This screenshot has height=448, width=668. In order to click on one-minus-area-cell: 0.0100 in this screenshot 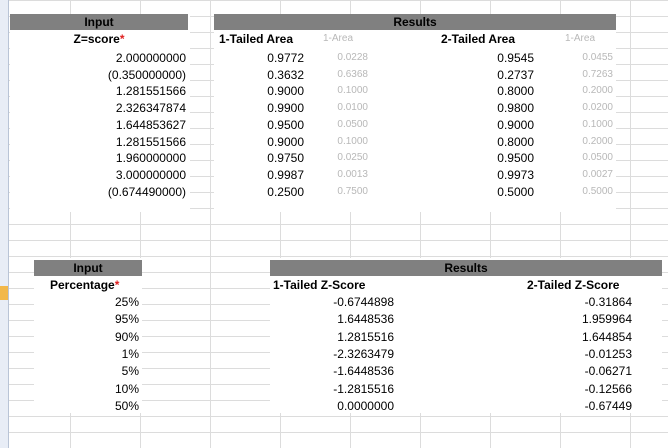, I will do `click(352, 108)`.